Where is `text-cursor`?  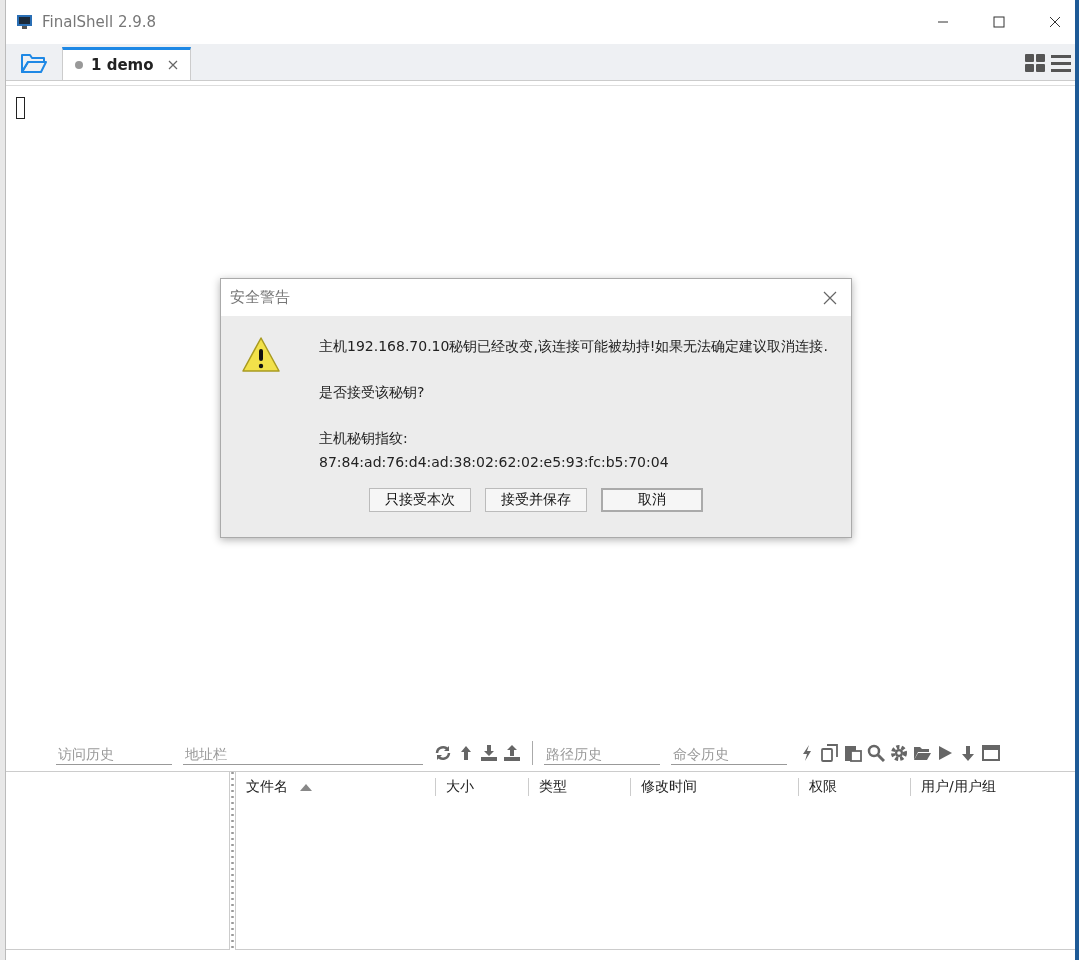 text-cursor is located at coordinates (20, 108).